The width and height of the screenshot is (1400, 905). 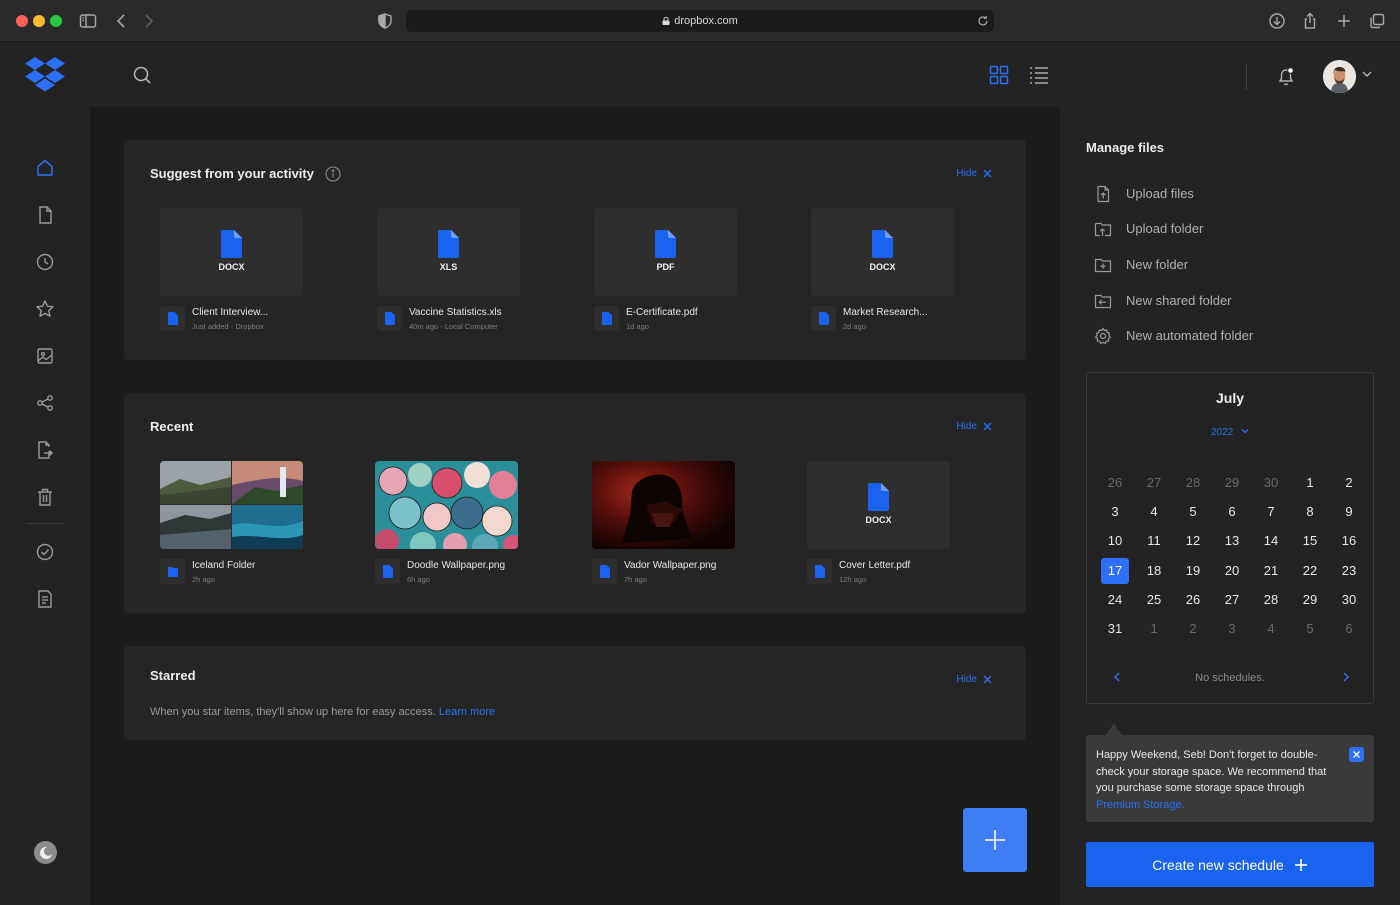 I want to click on file-meta: Vador Wallpaper.png 7h ago, so click(x=687, y=572).